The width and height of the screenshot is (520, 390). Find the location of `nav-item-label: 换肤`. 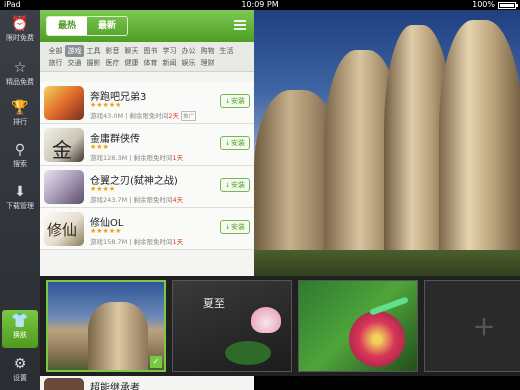

nav-item-label: 换肤 is located at coordinates (20, 335).